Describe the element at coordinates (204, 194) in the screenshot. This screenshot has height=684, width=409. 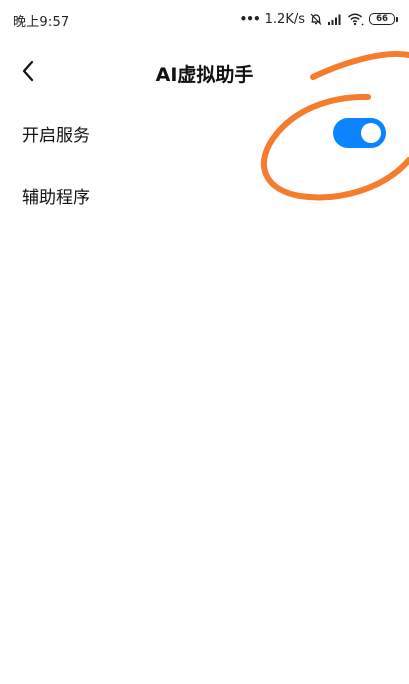
I see `assistant-program-row: 辅助程序` at that location.